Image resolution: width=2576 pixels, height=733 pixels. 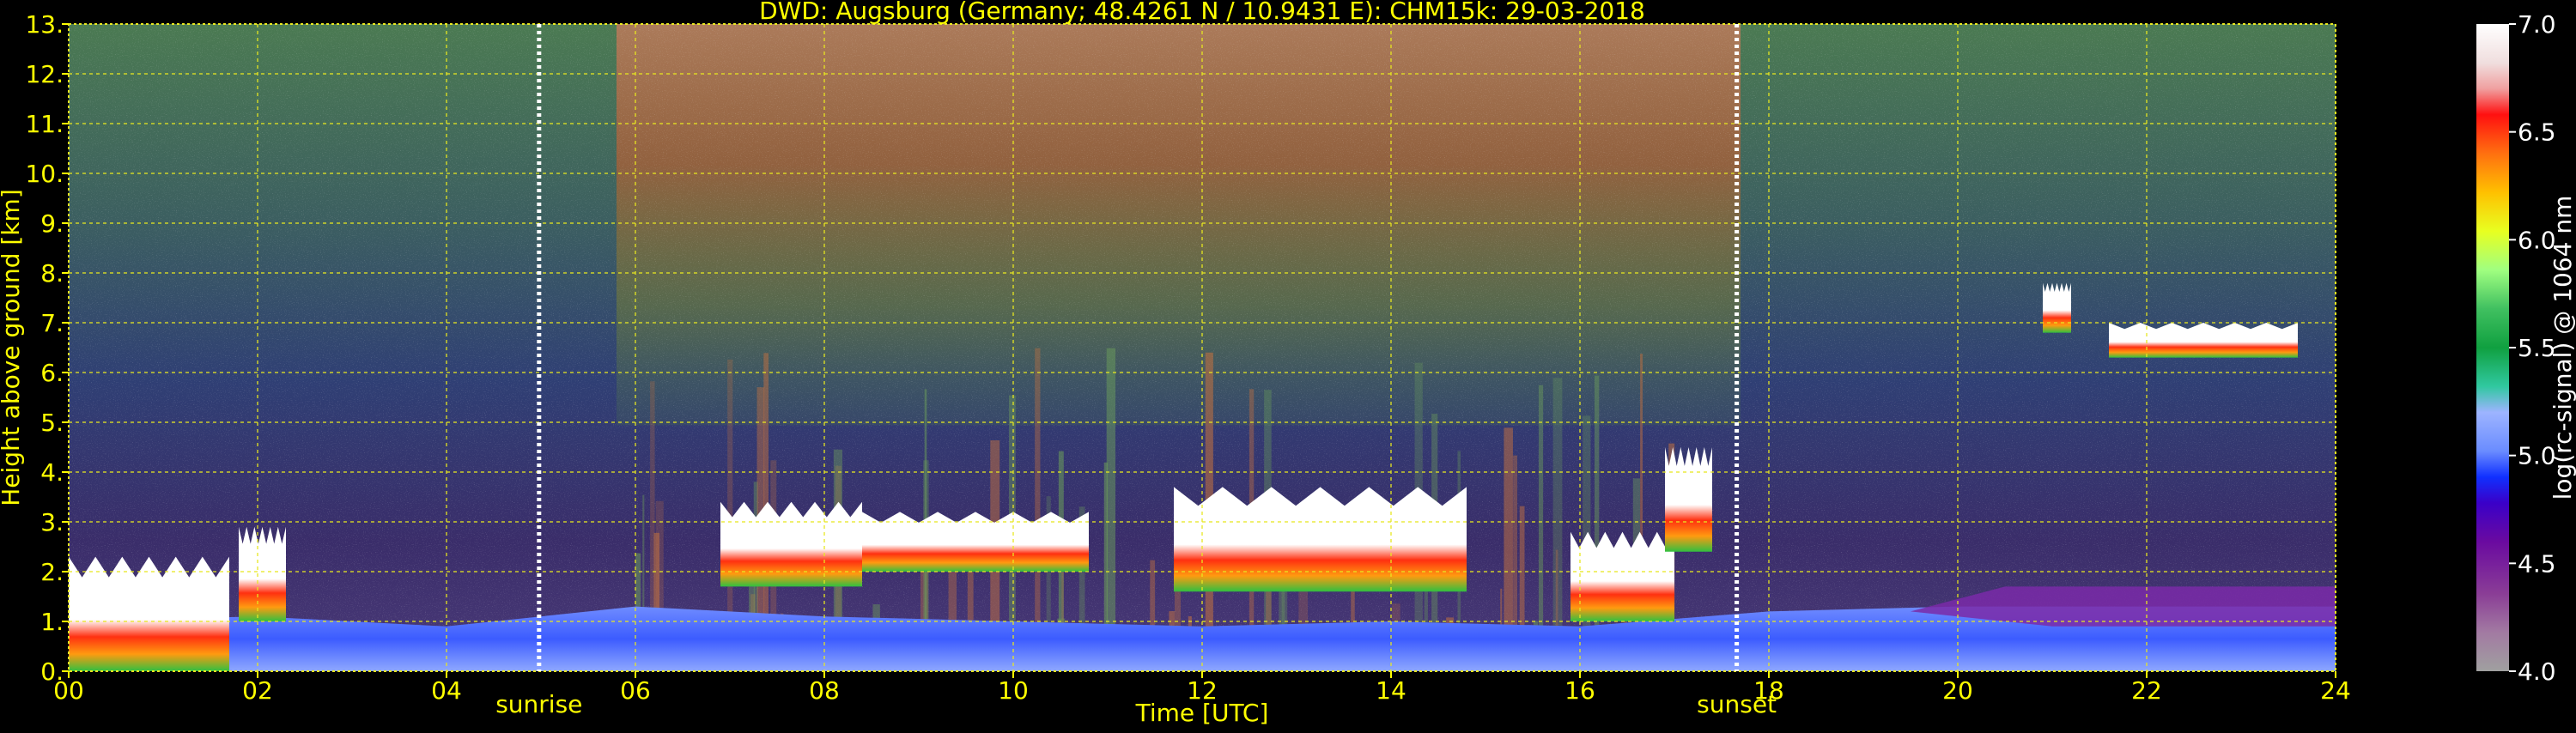 I want to click on x-tick-label: 22, so click(x=2146, y=690).